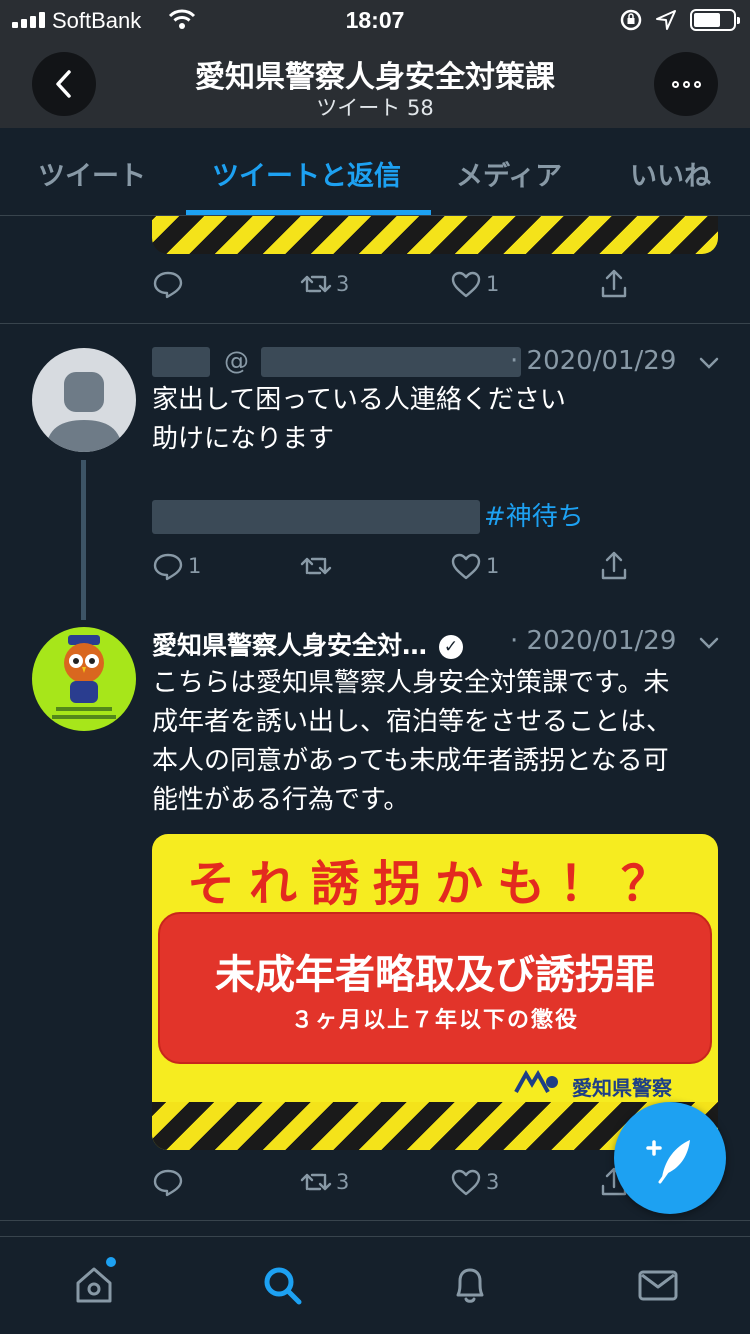 This screenshot has width=750, height=1334. Describe the element at coordinates (509, 173) in the screenshot. I see `tab-media: メディア` at that location.